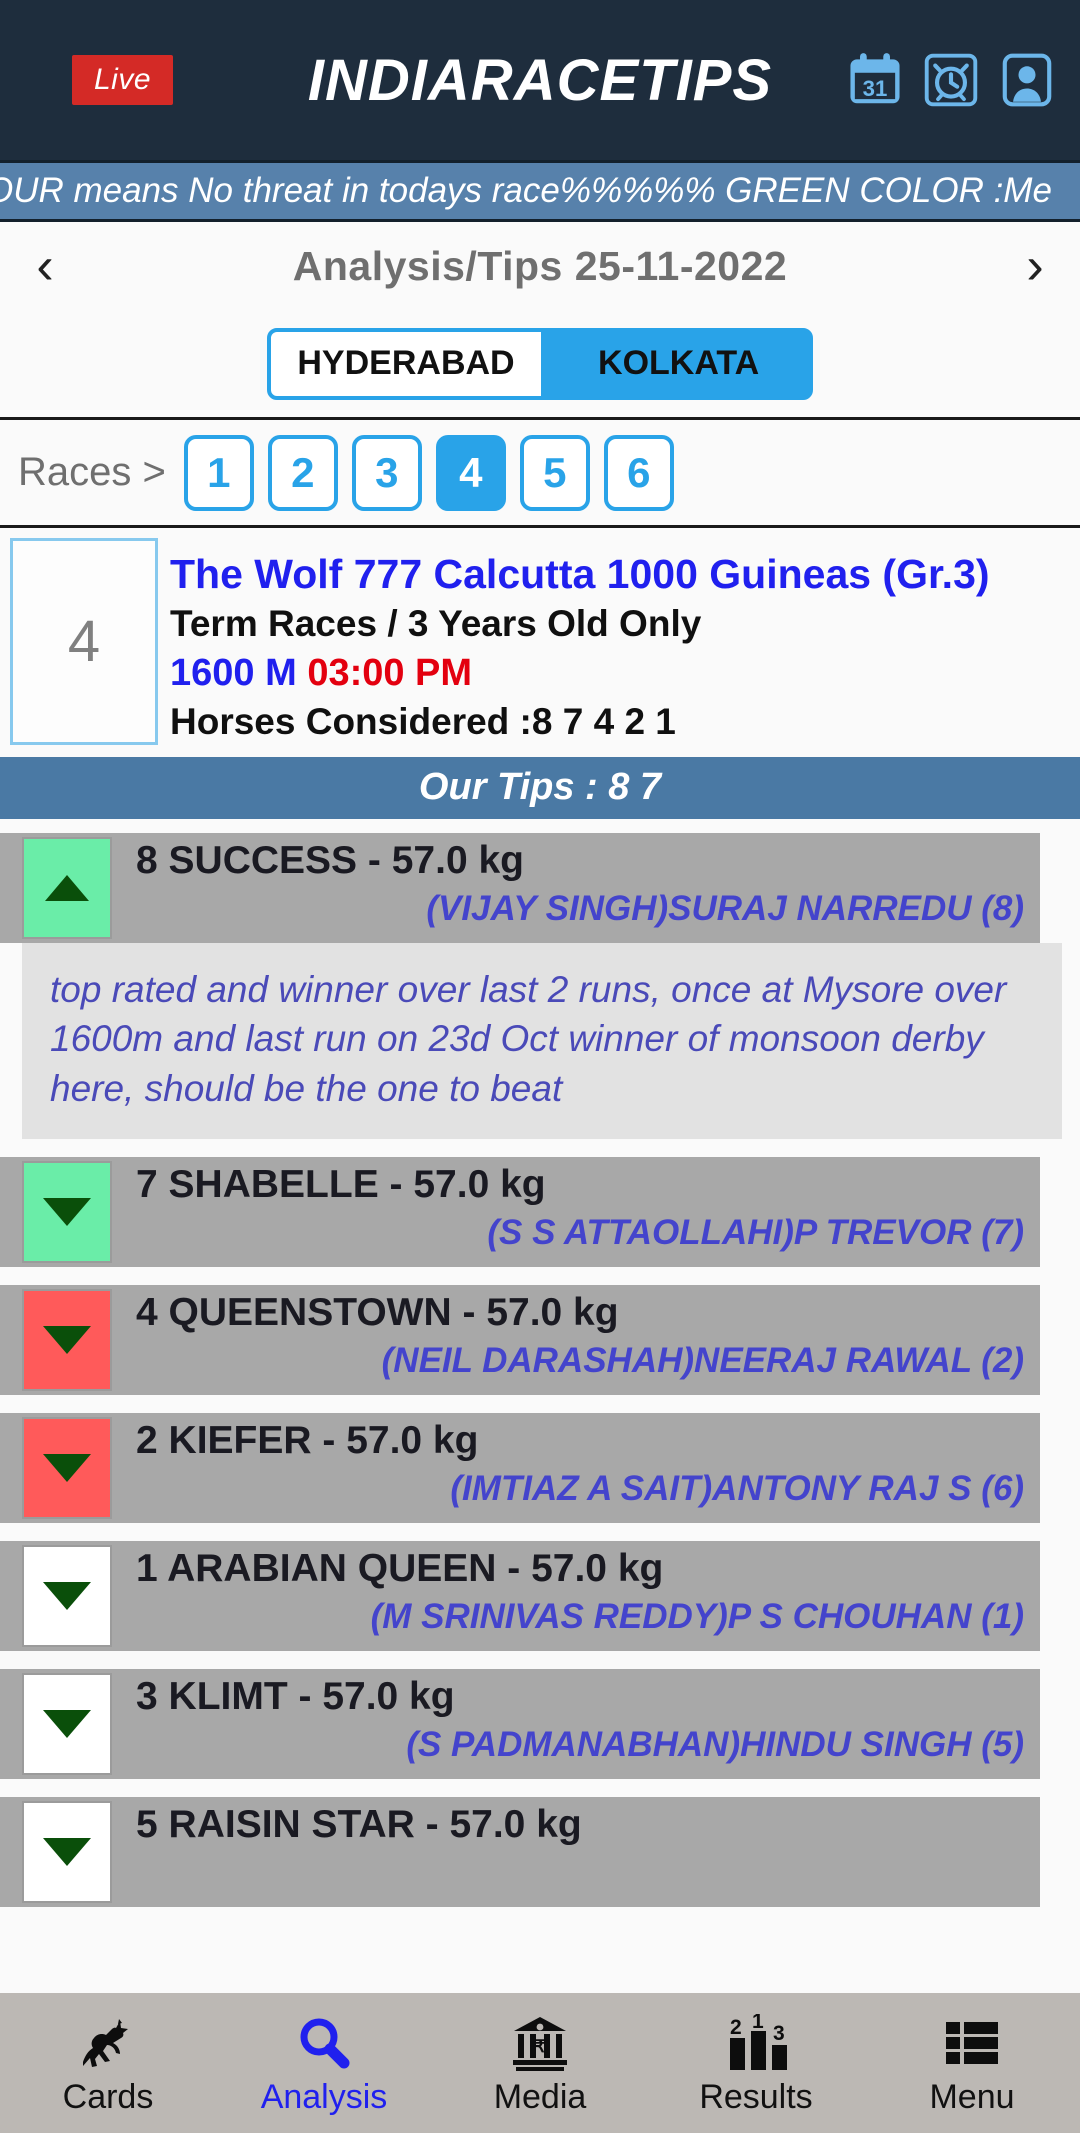 The image size is (1080, 2133). Describe the element at coordinates (377, 1313) in the screenshot. I see `horse-name-weight: 4 QUEENSTOWN - 57.0 kg` at that location.